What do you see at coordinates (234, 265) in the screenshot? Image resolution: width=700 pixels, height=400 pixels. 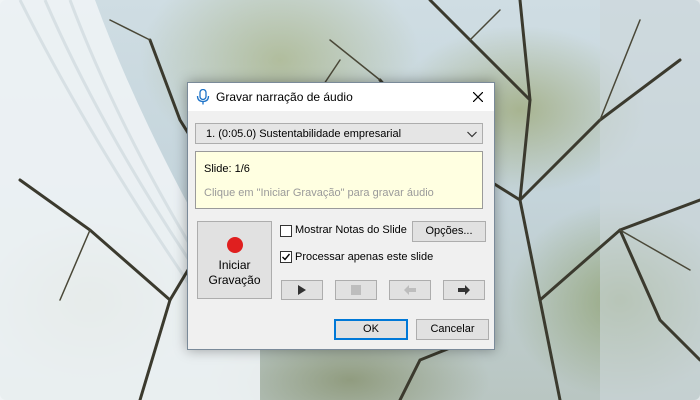 I see `start-recording-label-line1: Iniciar` at bounding box center [234, 265].